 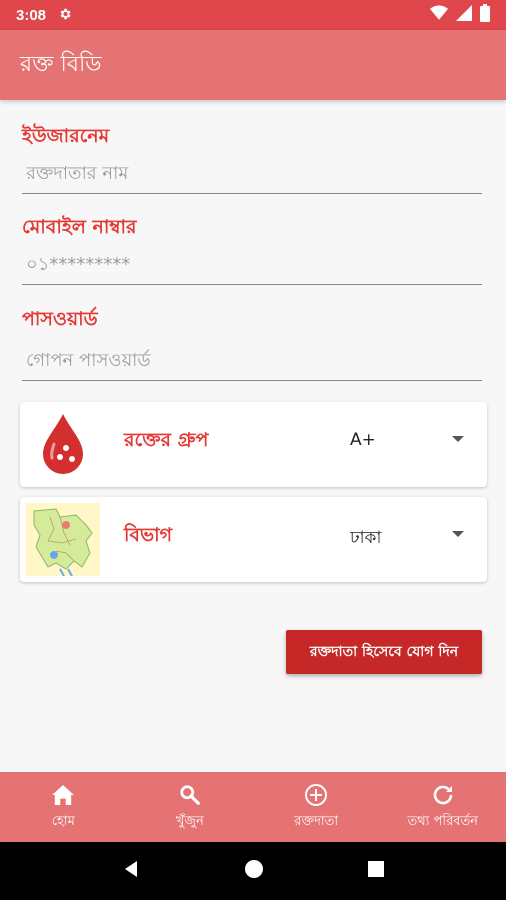 What do you see at coordinates (443, 795) in the screenshot?
I see `refresh-icon` at bounding box center [443, 795].